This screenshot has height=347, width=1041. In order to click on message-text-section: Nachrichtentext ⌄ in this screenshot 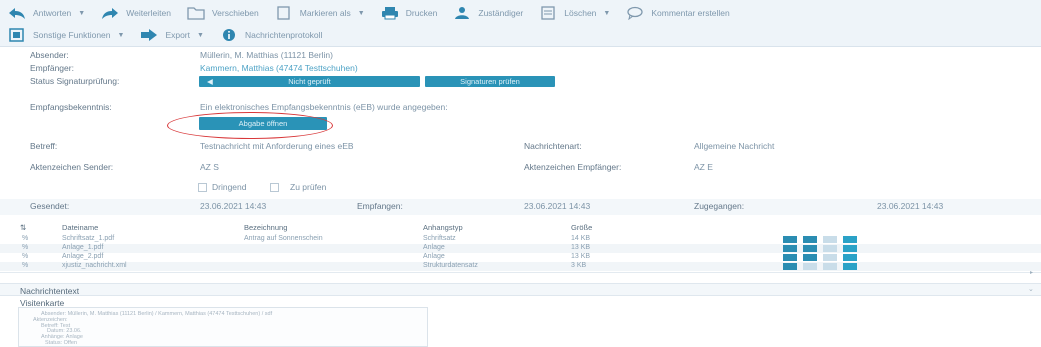, I will do `click(520, 289)`.